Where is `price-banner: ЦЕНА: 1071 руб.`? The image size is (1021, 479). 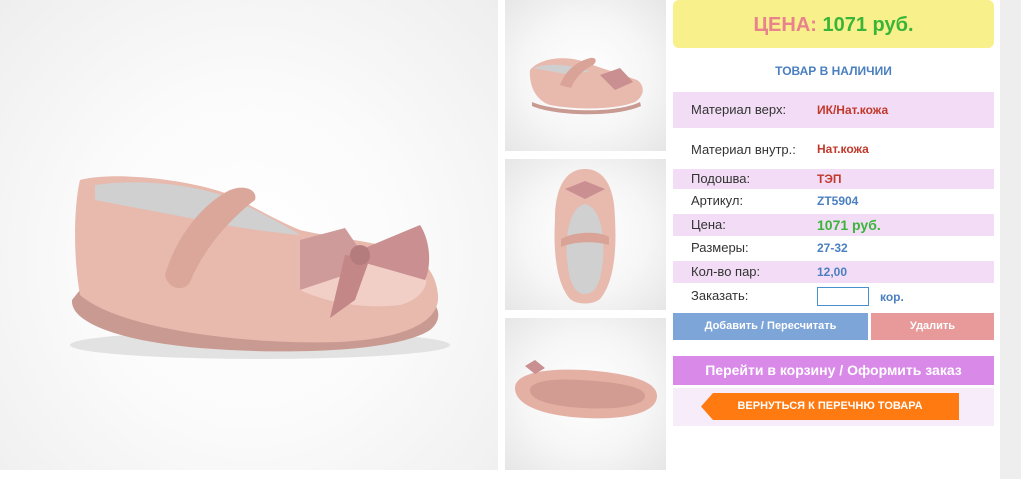
price-banner: ЦЕНА: 1071 руб. is located at coordinates (833, 24).